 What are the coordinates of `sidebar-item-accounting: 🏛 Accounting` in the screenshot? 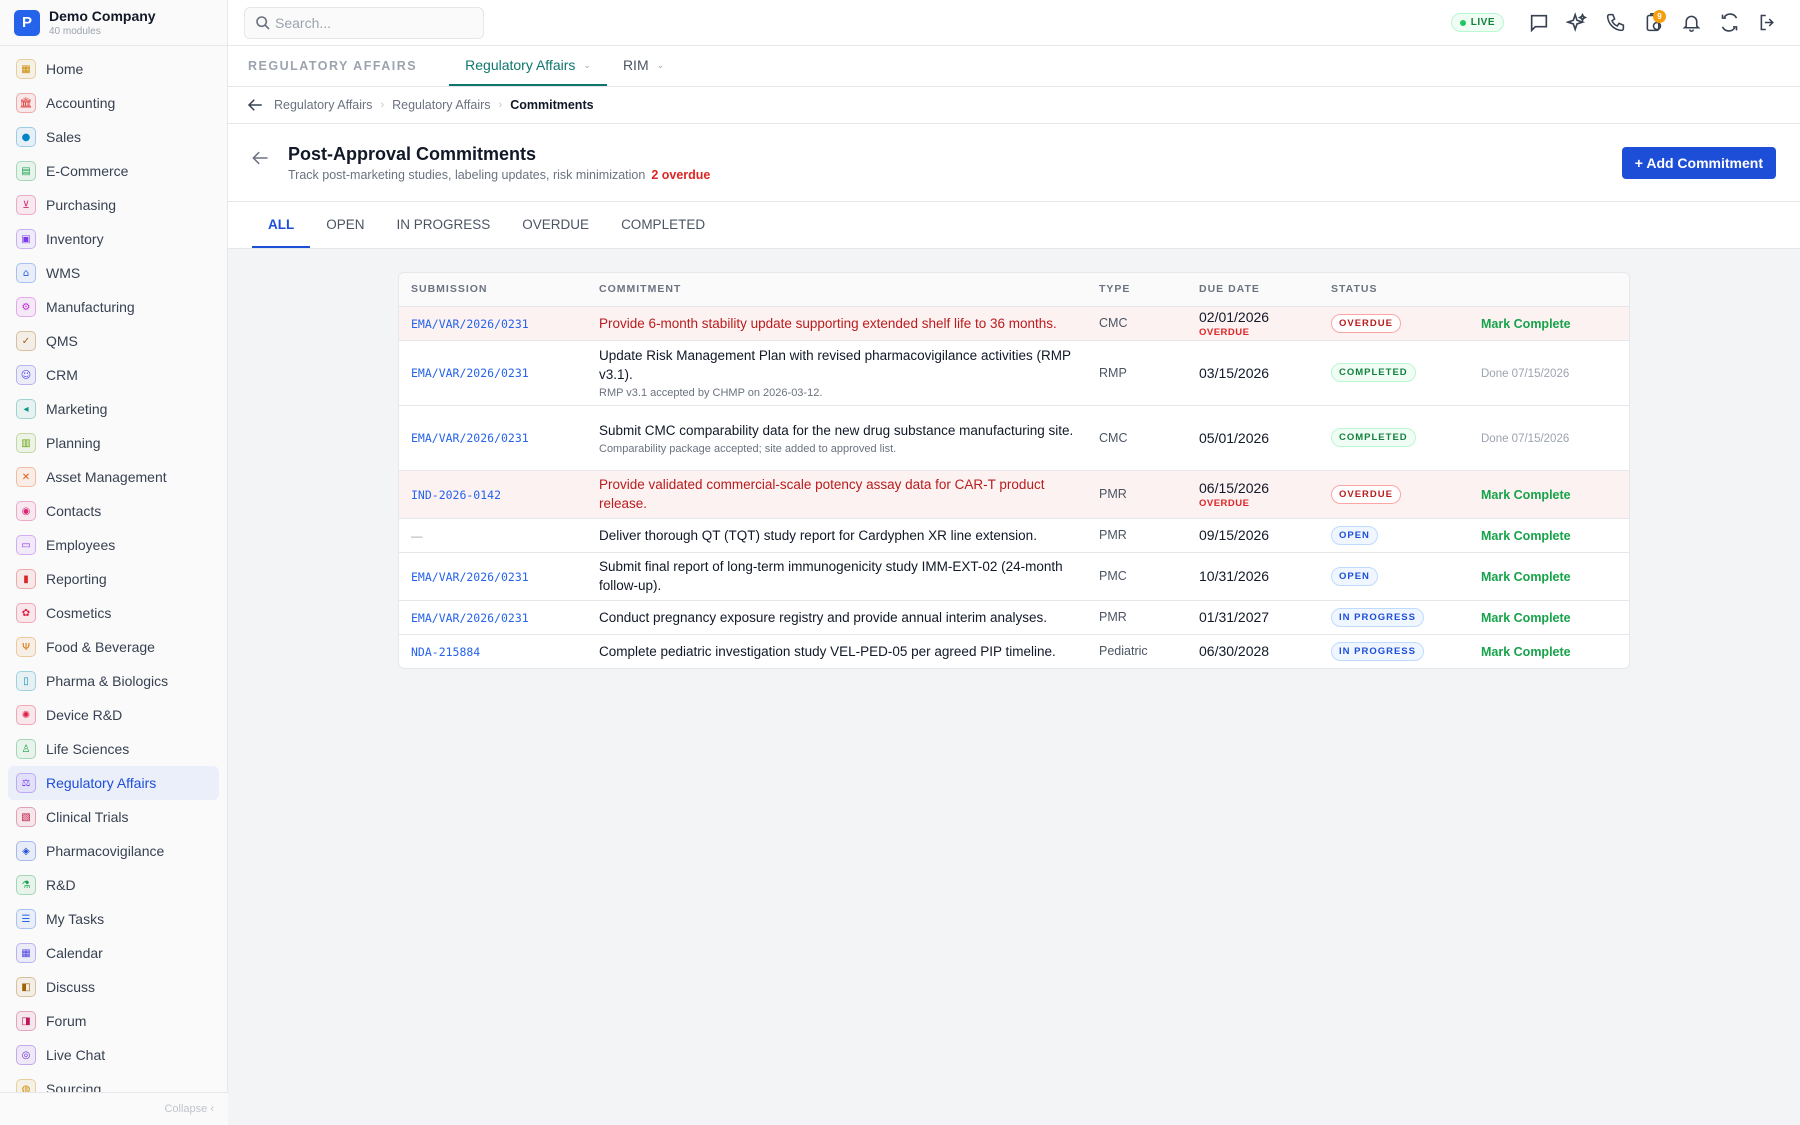 It's located at (113, 103).